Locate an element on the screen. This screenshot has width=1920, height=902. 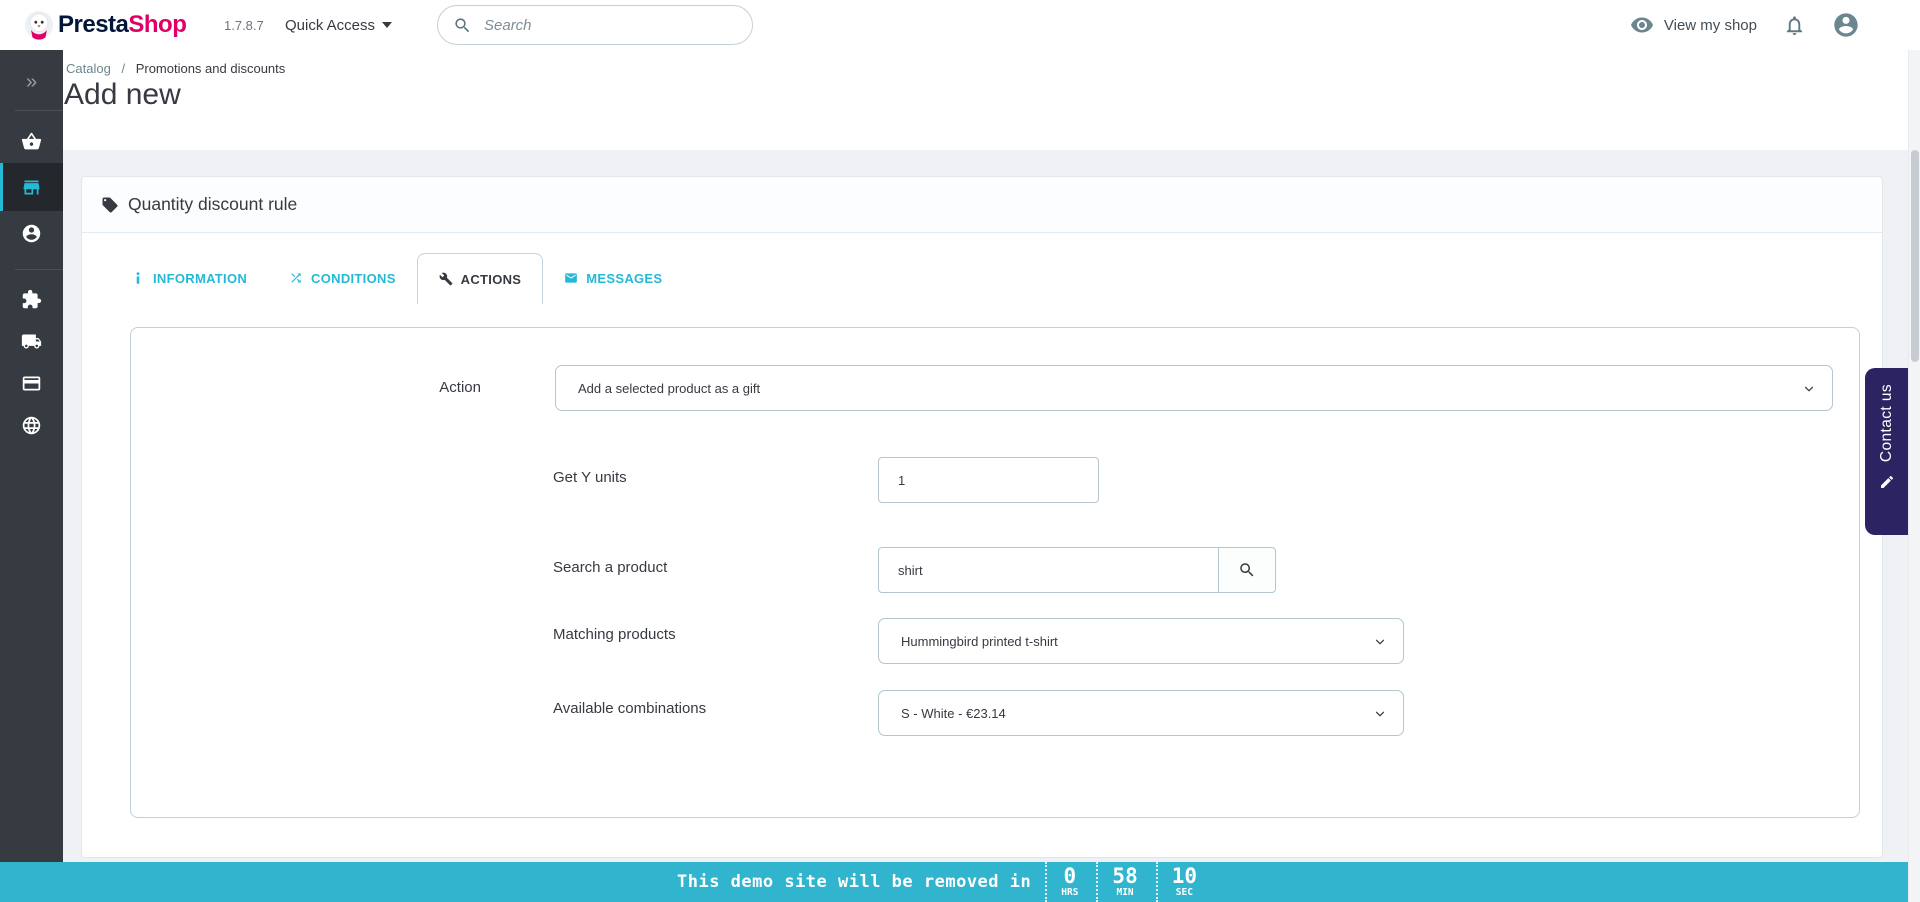
scrollbar-thumb is located at coordinates (1915, 256).